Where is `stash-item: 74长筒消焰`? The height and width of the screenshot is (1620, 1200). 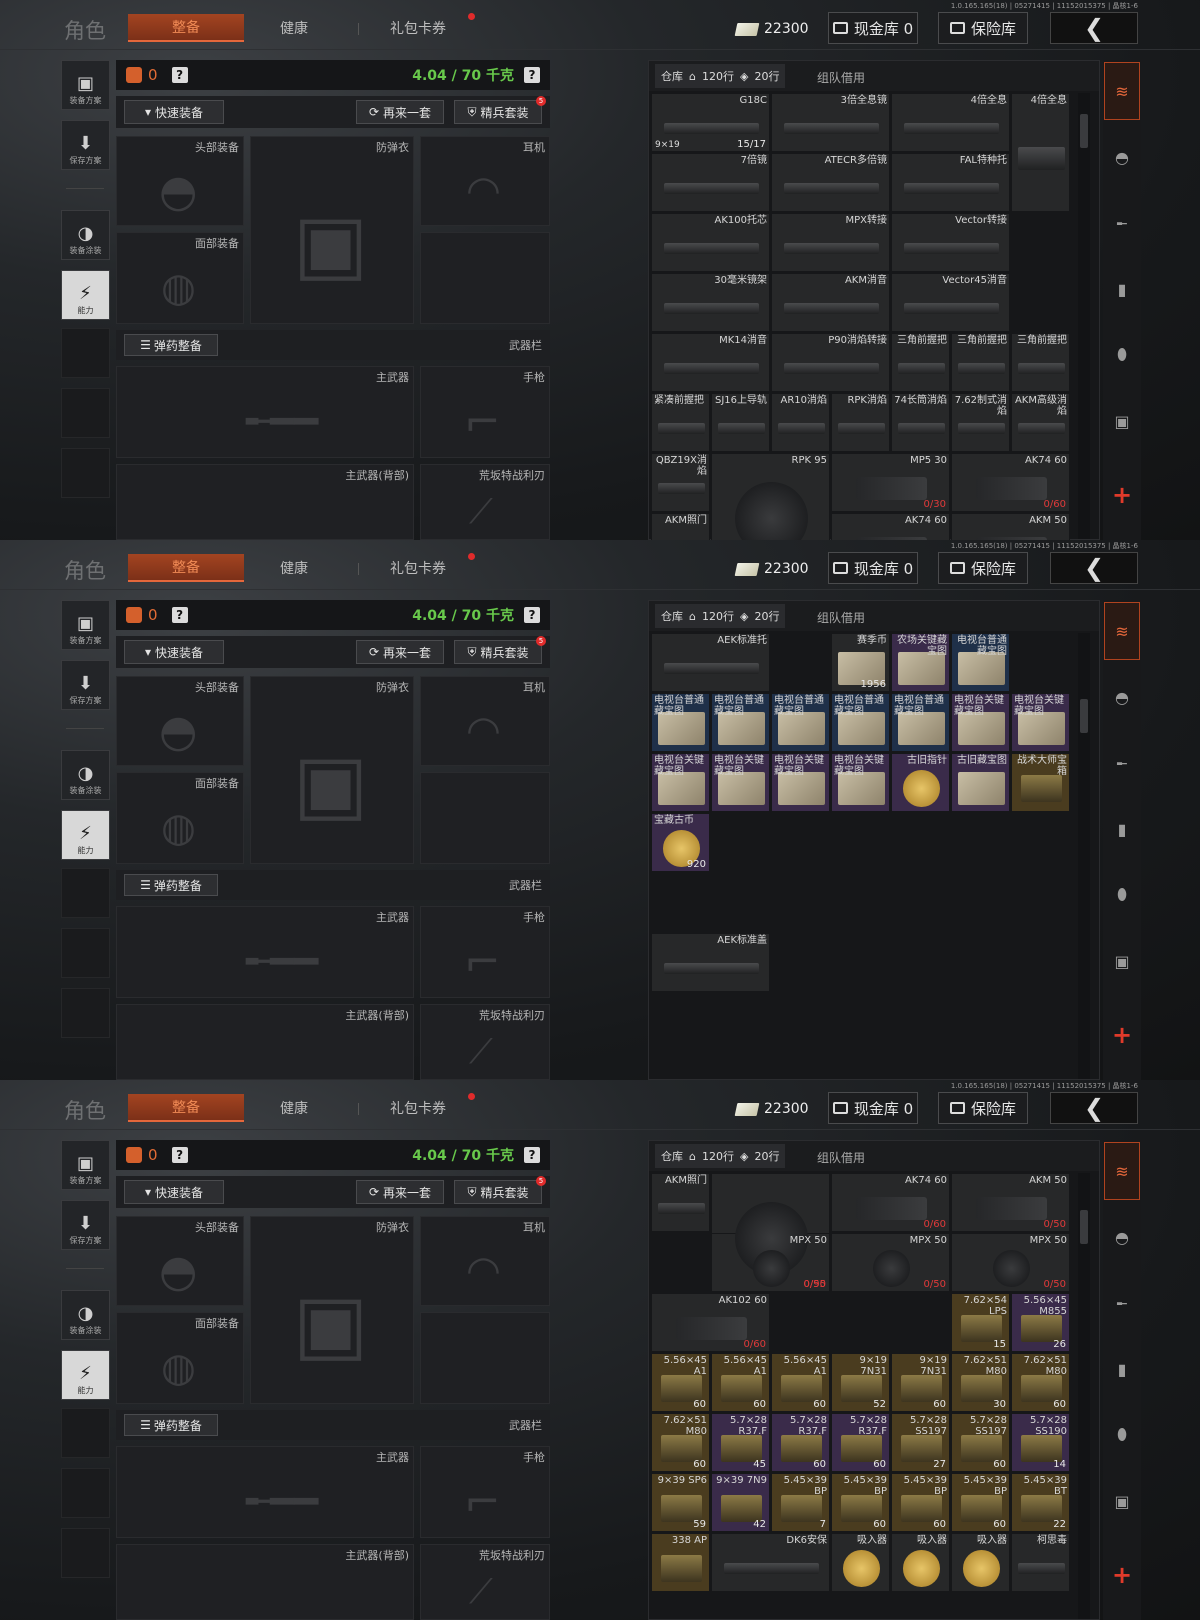
stash-item: 74长筒消焰 is located at coordinates (920, 422).